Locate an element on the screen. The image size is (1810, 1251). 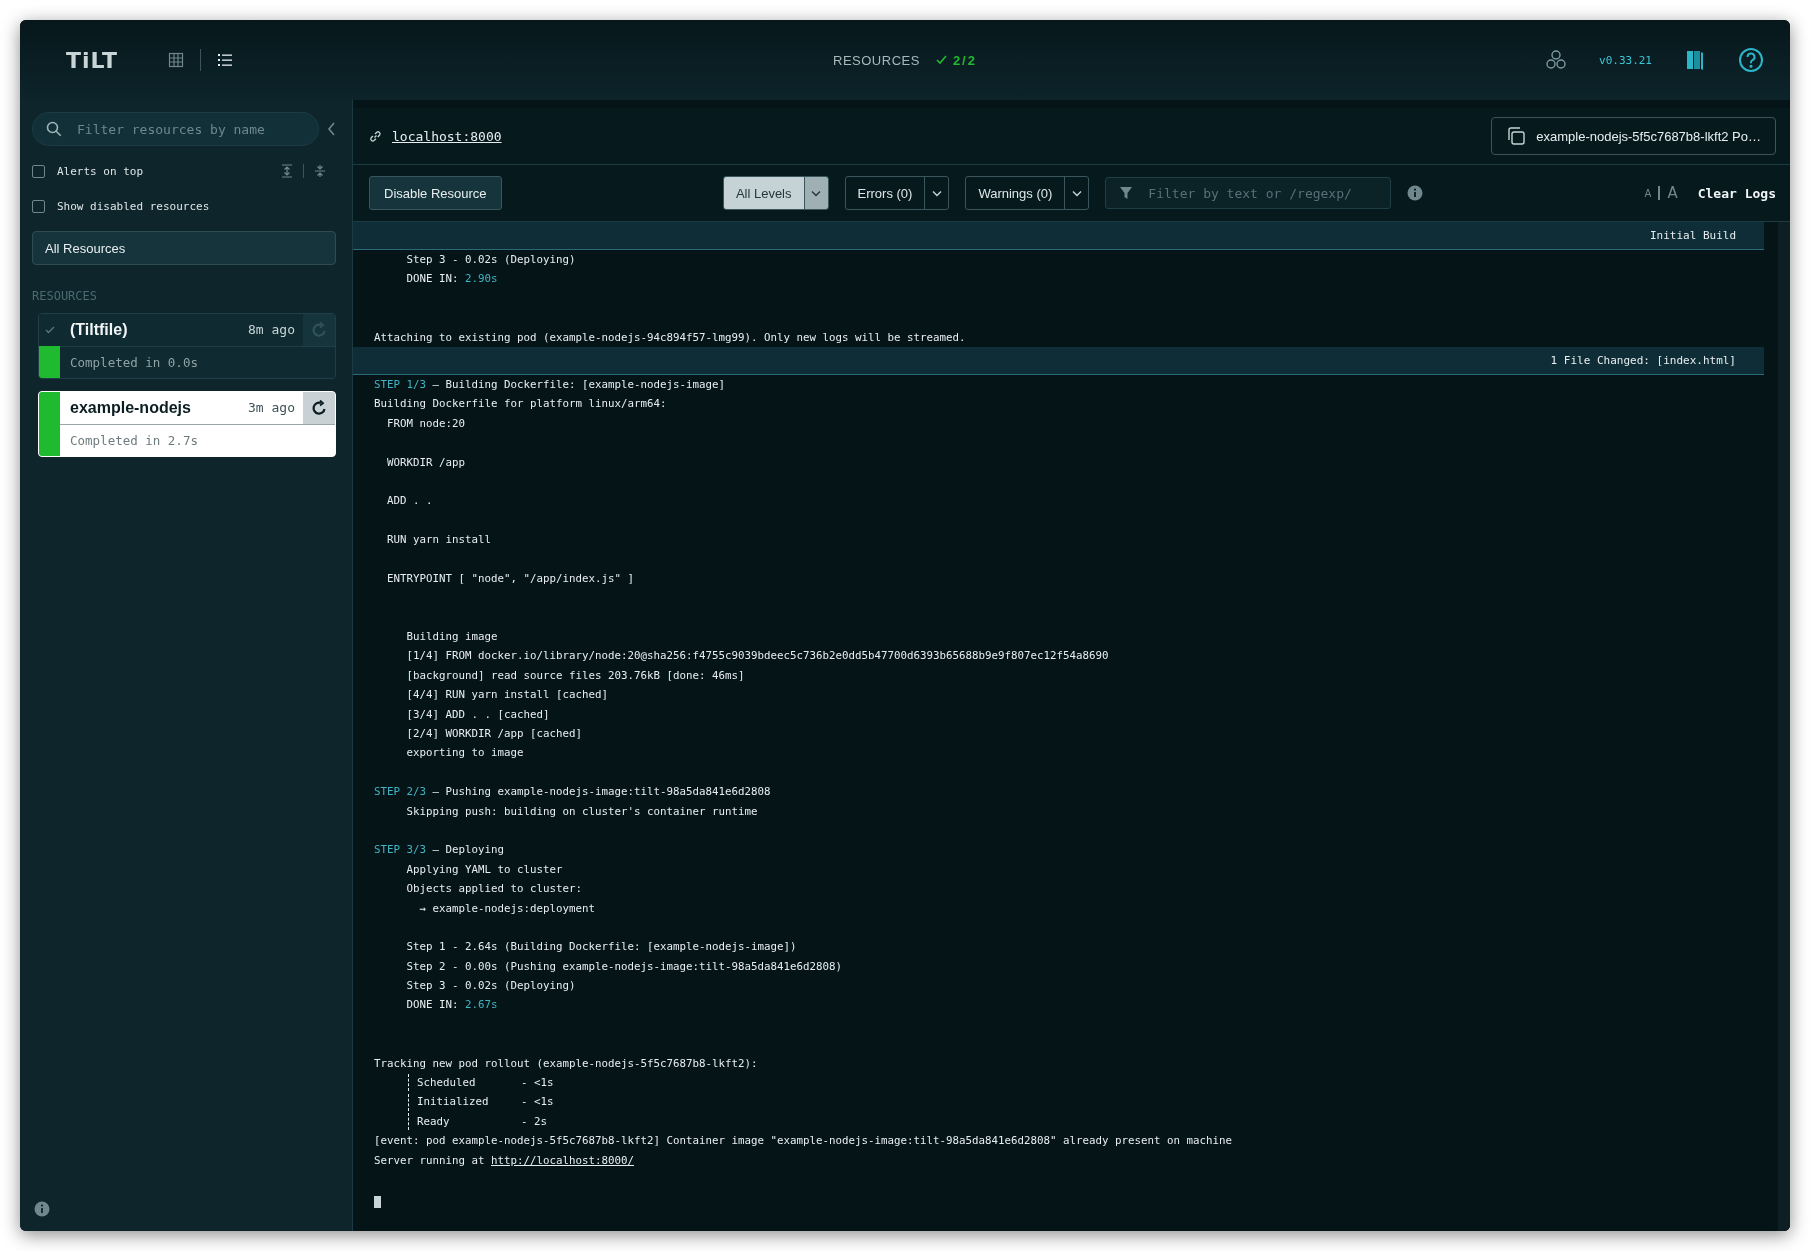
log-line: [2/4] WORKDIR /app [cached] is located at coordinates (493, 734).